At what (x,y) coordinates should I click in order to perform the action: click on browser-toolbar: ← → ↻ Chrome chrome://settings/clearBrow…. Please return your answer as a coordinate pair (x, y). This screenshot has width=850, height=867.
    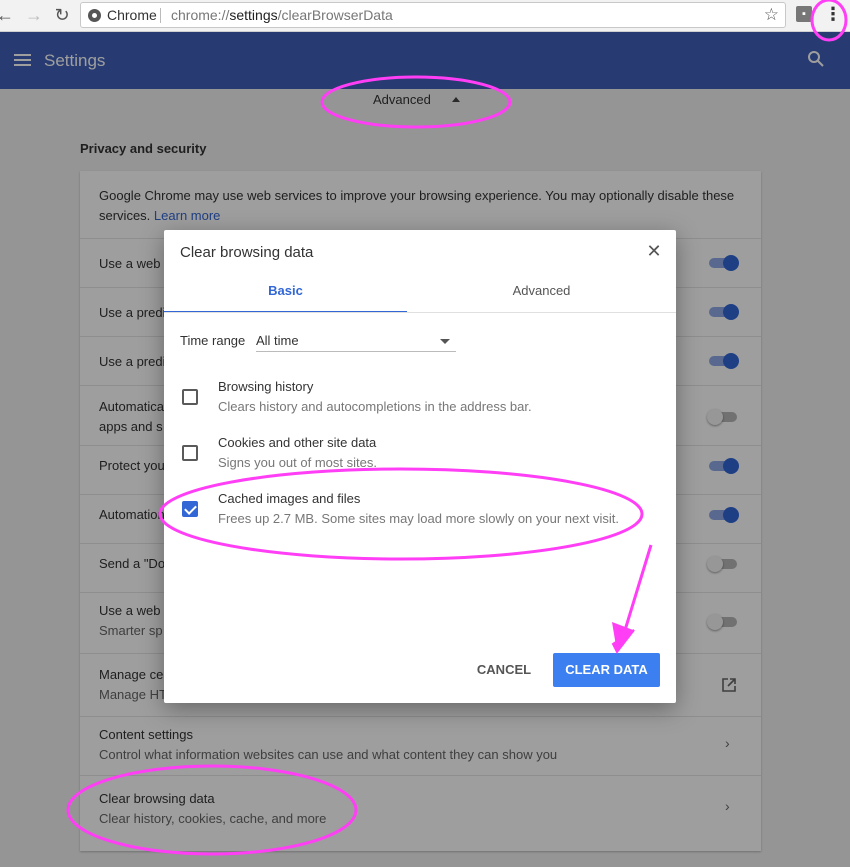
    Looking at the image, I should click on (425, 16).